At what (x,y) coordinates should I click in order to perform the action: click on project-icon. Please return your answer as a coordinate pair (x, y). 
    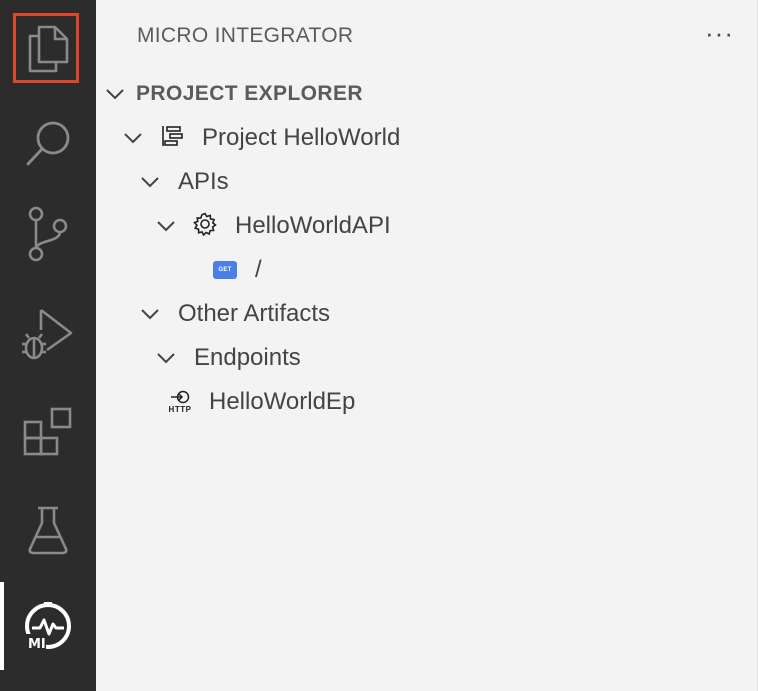
    Looking at the image, I should click on (172, 138).